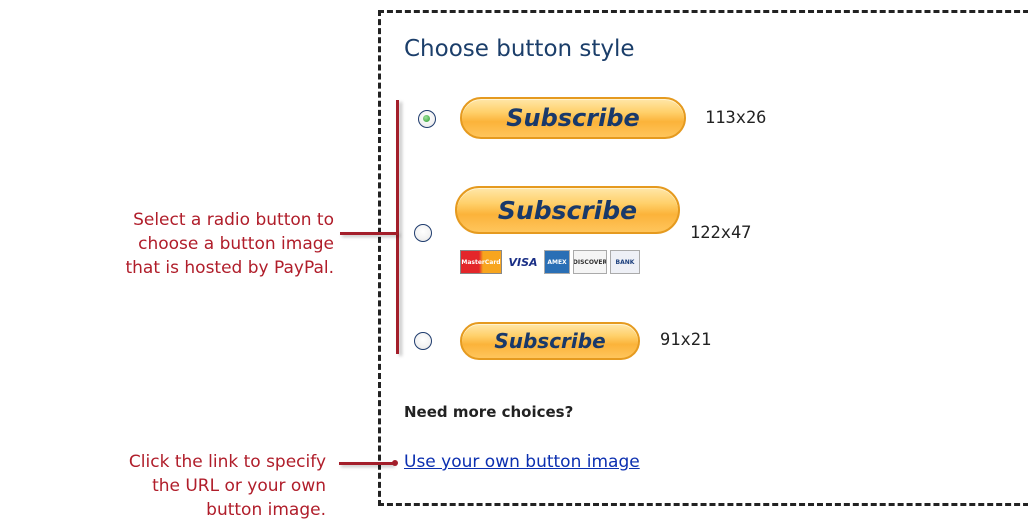  What do you see at coordinates (721, 233) in the screenshot?
I see `dimensions-label: 122x47` at bounding box center [721, 233].